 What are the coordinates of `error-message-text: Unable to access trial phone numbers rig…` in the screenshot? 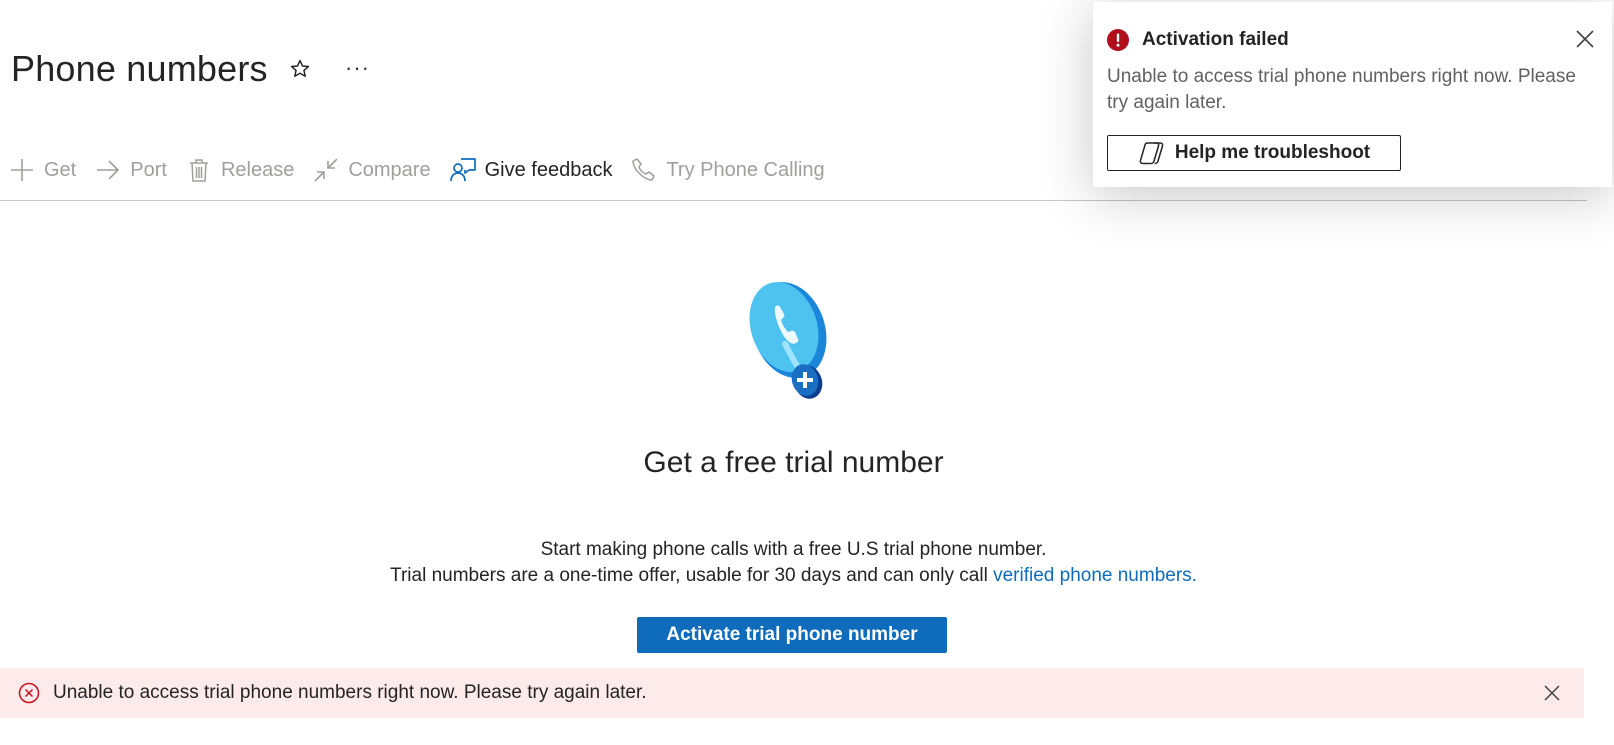 It's located at (350, 692).